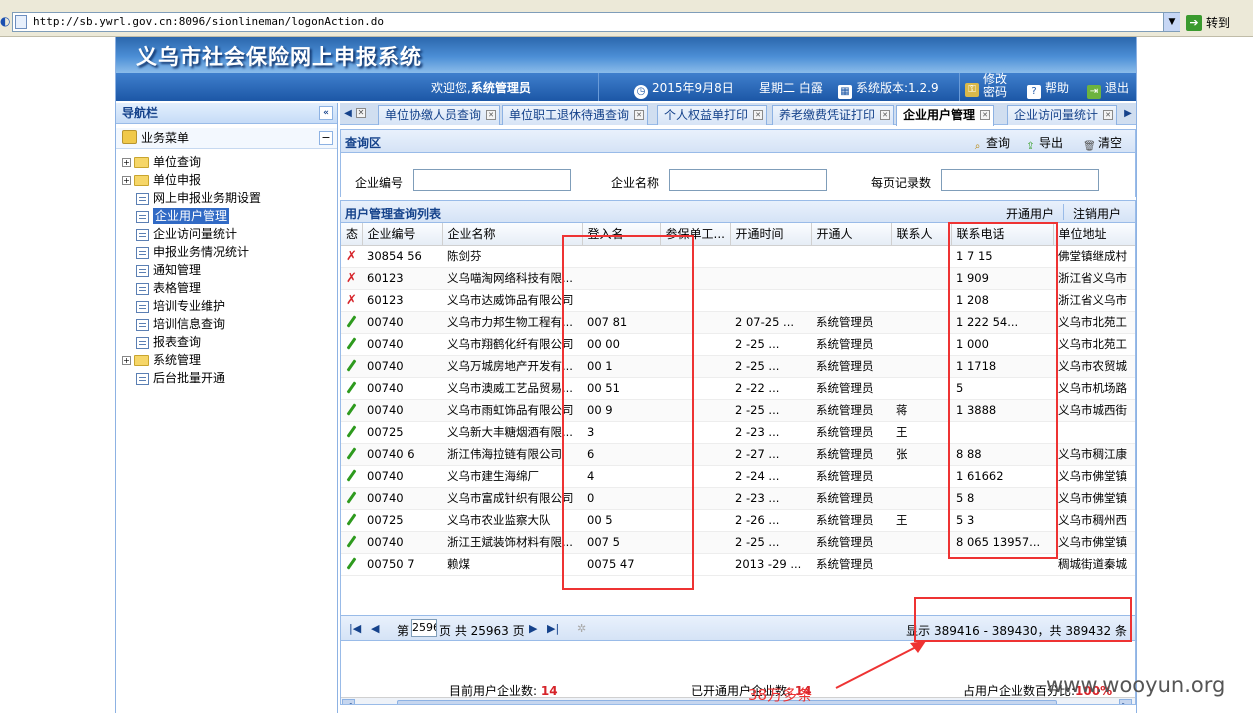  What do you see at coordinates (880, 665) in the screenshot?
I see `annotation-arrow` at bounding box center [880, 665].